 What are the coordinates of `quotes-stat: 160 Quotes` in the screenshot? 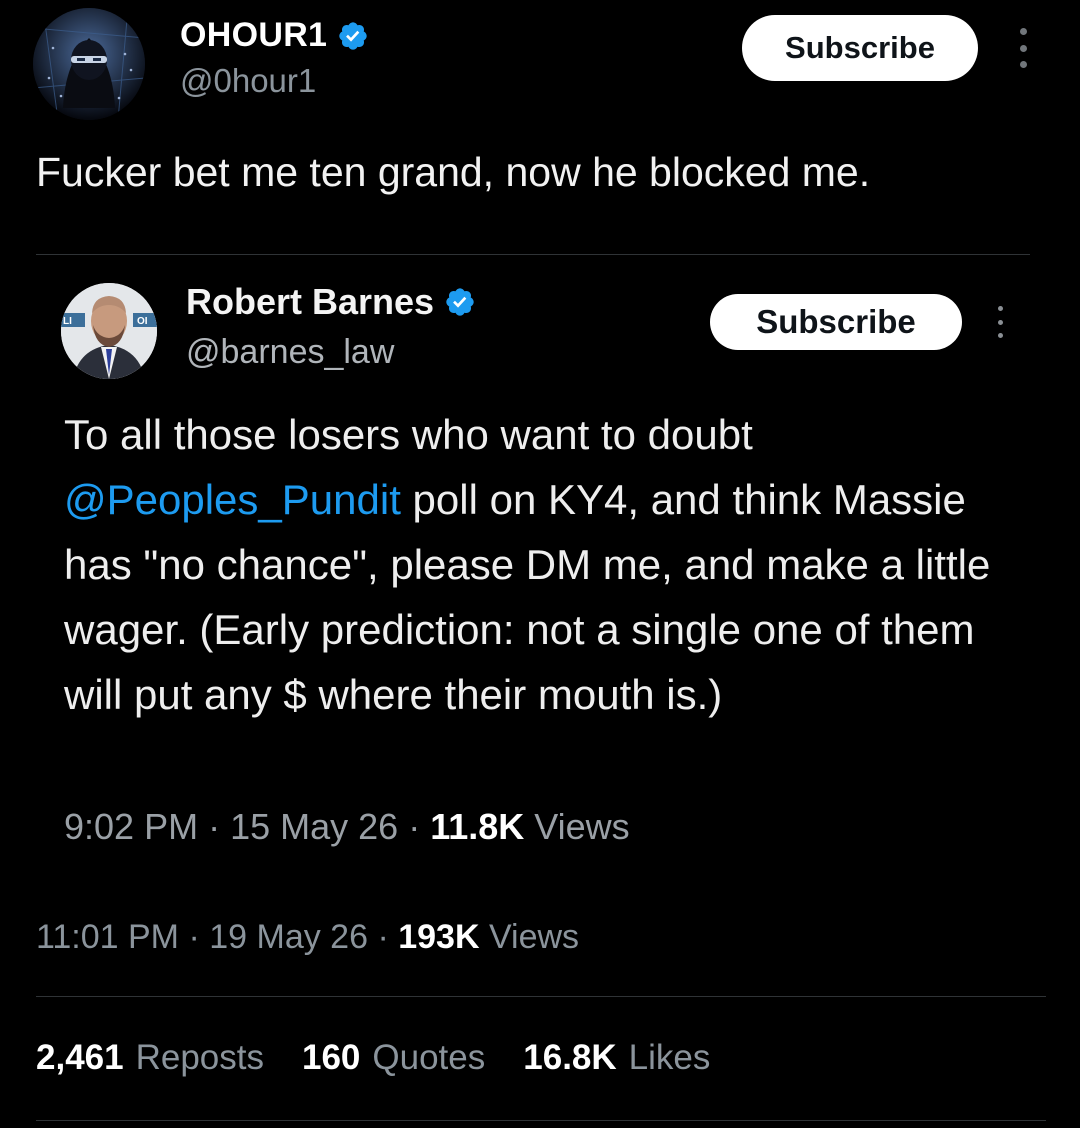 It's located at (393, 1058).